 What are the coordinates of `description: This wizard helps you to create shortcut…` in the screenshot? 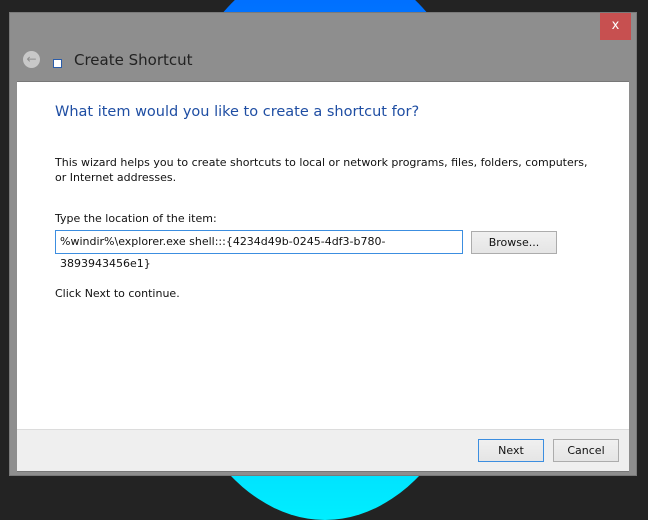 It's located at (321, 170).